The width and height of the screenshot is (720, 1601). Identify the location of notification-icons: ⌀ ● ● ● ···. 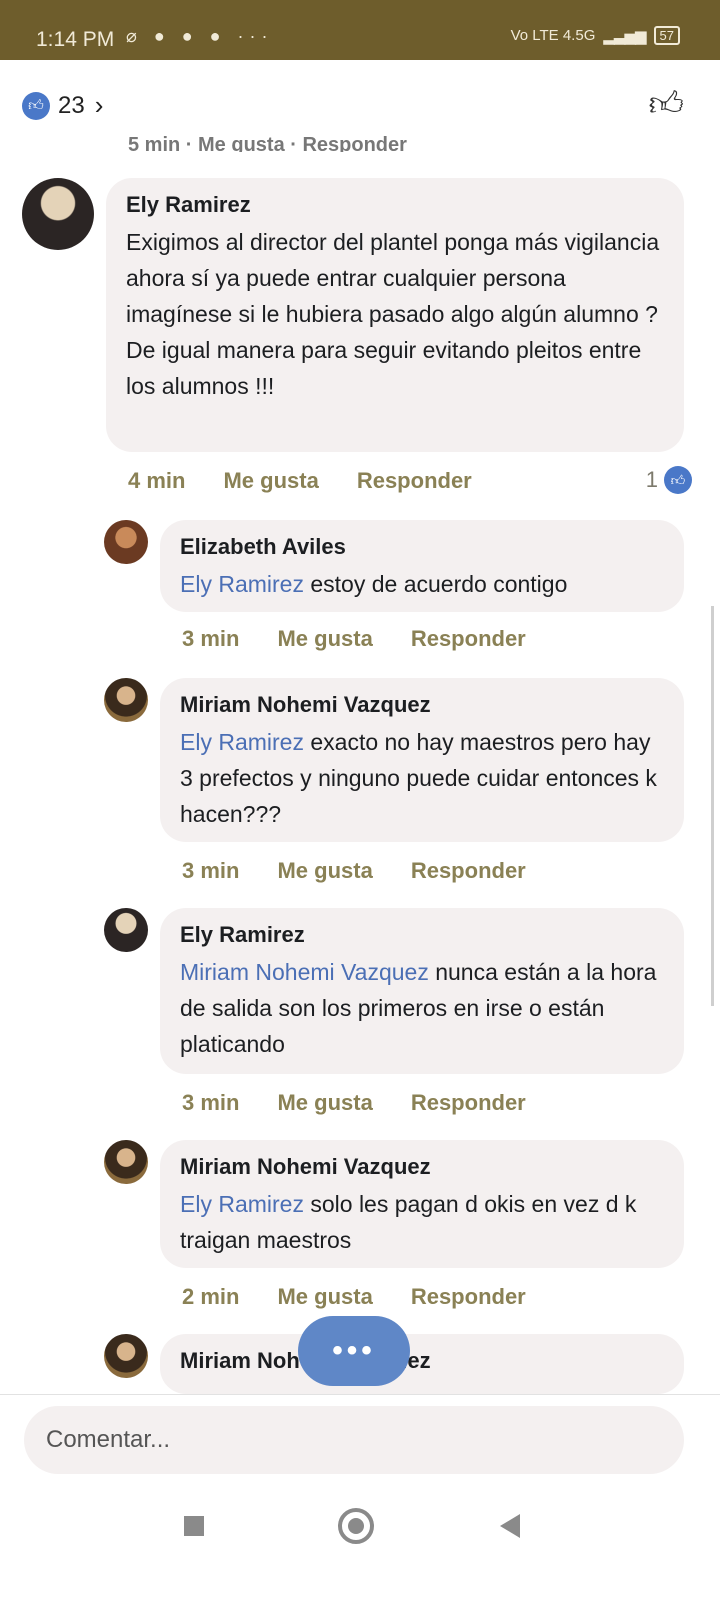
(200, 36).